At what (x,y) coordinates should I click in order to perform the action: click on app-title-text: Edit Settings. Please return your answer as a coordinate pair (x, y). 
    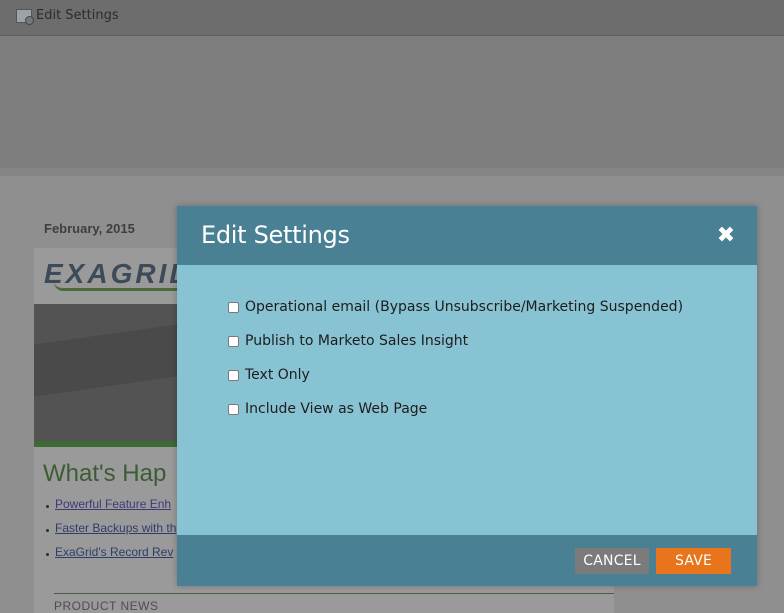
    Looking at the image, I should click on (77, 15).